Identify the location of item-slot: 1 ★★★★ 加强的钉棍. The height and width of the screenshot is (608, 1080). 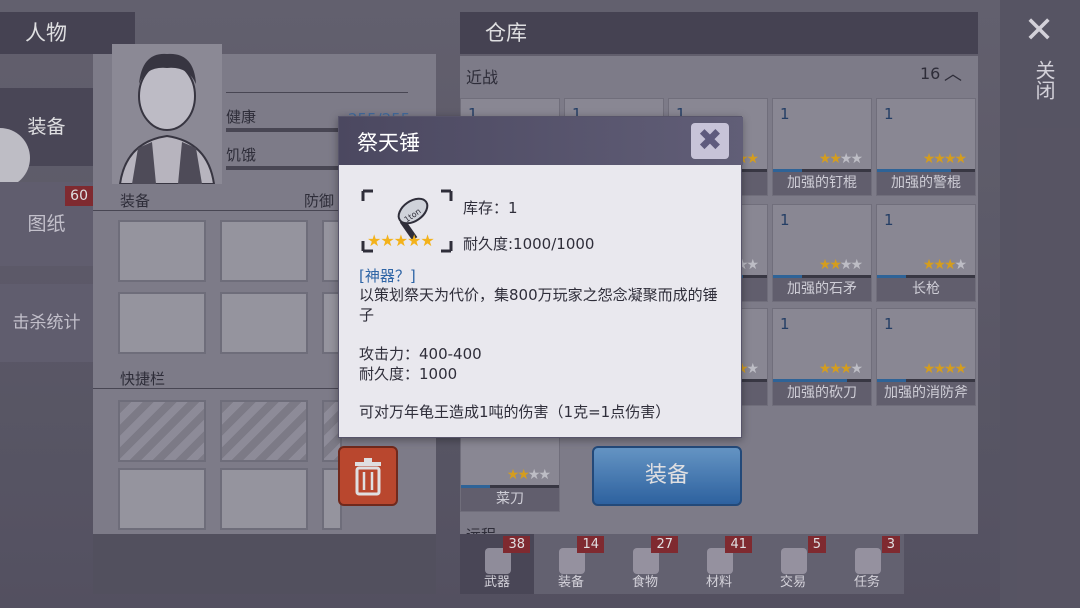
(822, 147).